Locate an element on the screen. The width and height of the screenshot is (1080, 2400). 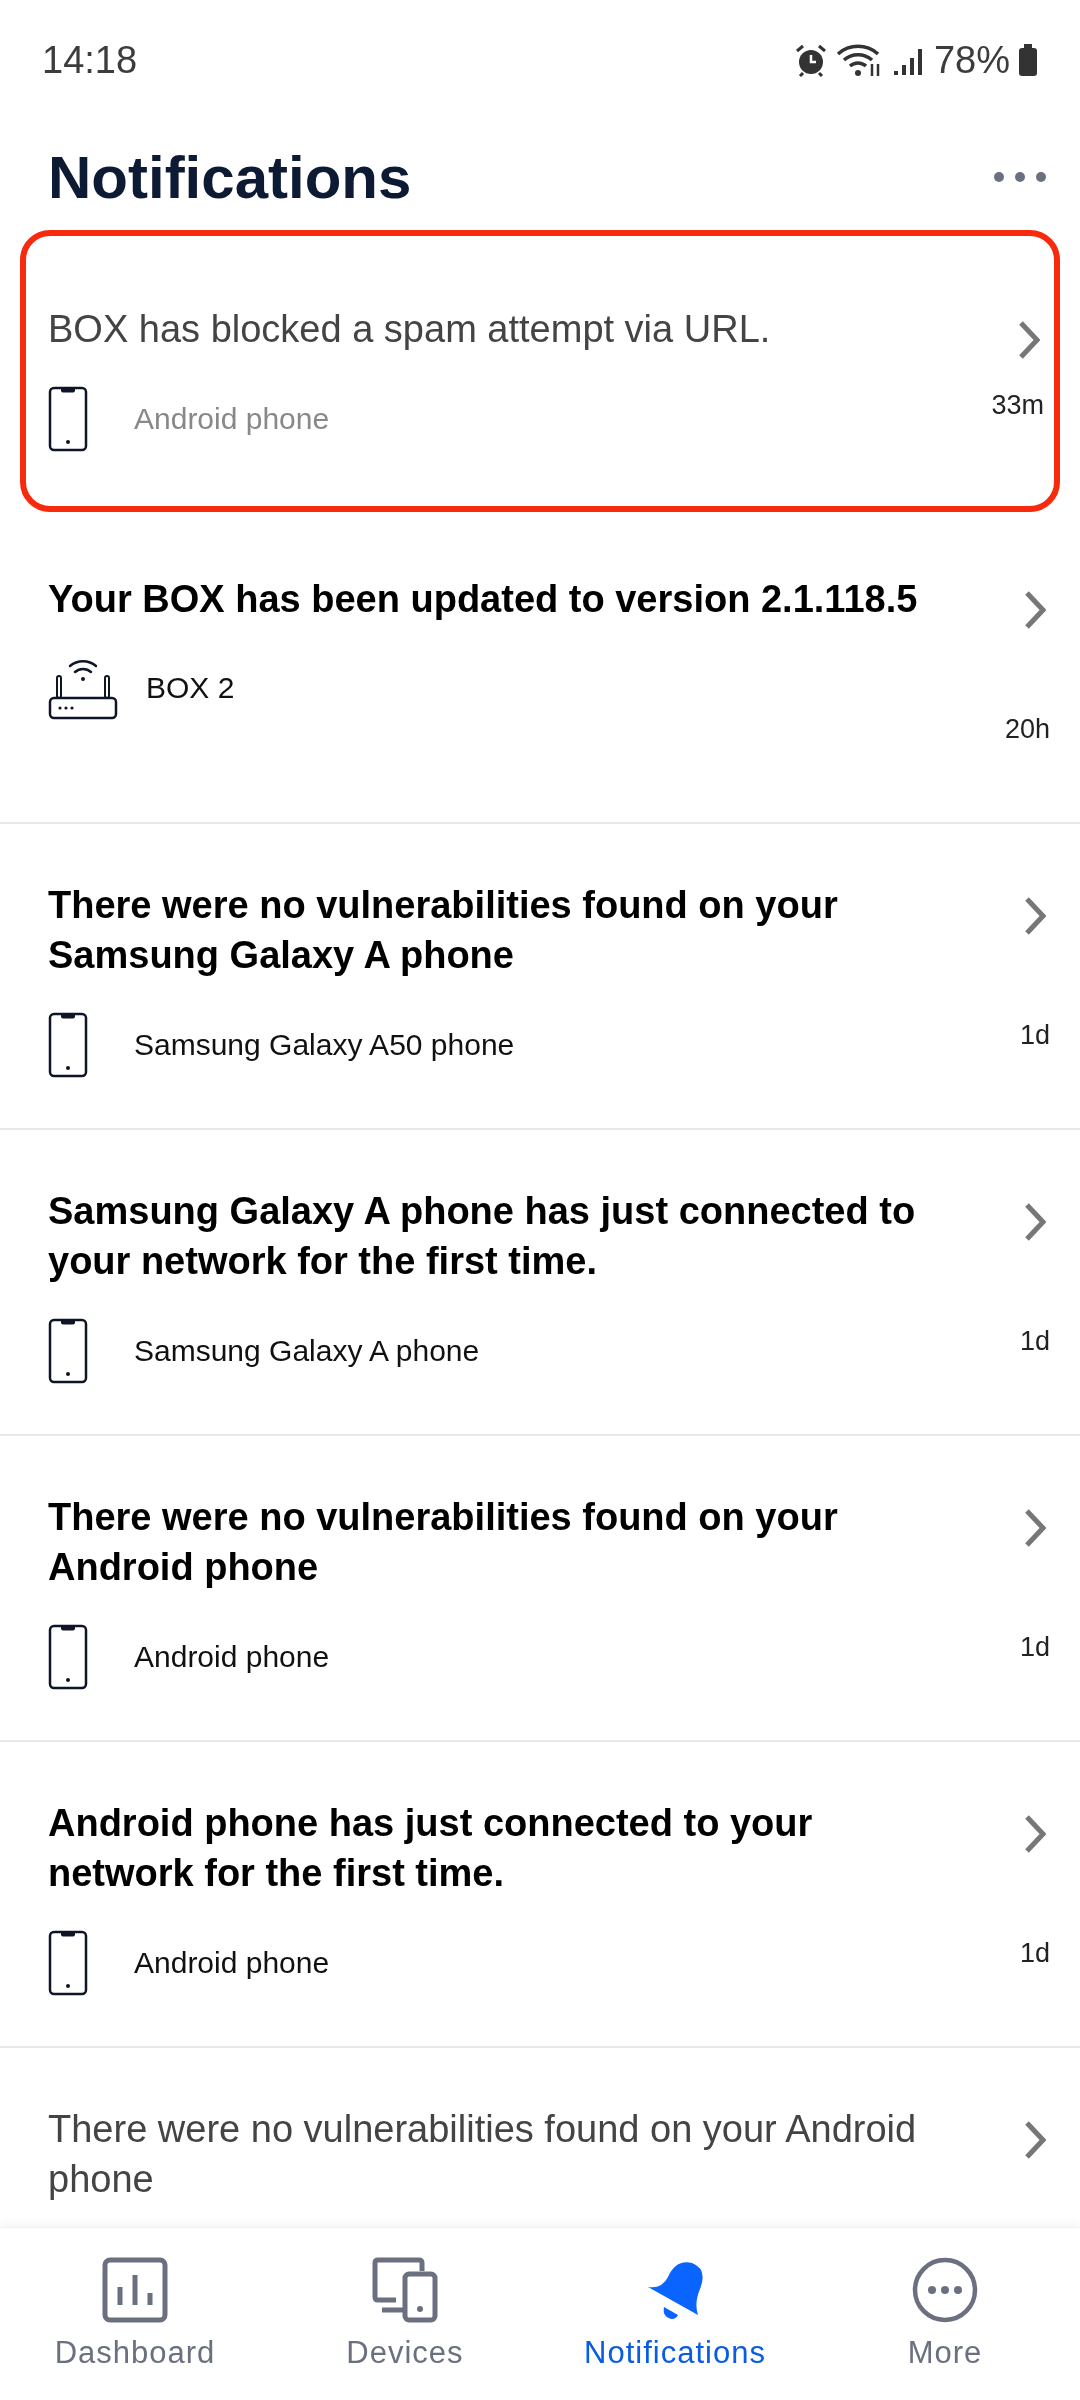
notification-title: BOX has blocked a spam attempt via URL. is located at coordinates (499, 329).